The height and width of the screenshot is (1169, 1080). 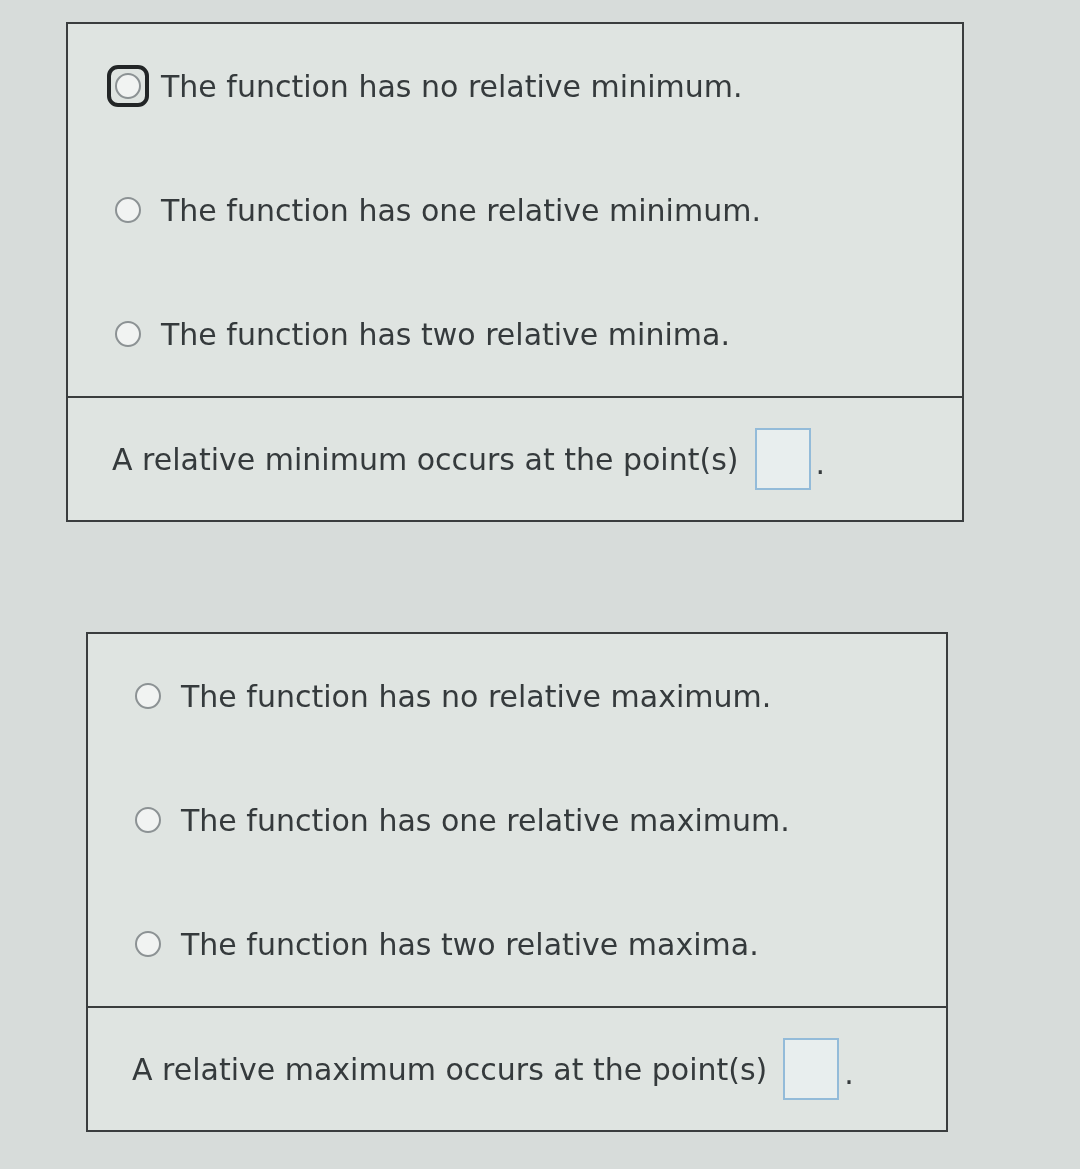 What do you see at coordinates (485, 820) in the screenshot?
I see `option-label: The function has one relative maximum.` at bounding box center [485, 820].